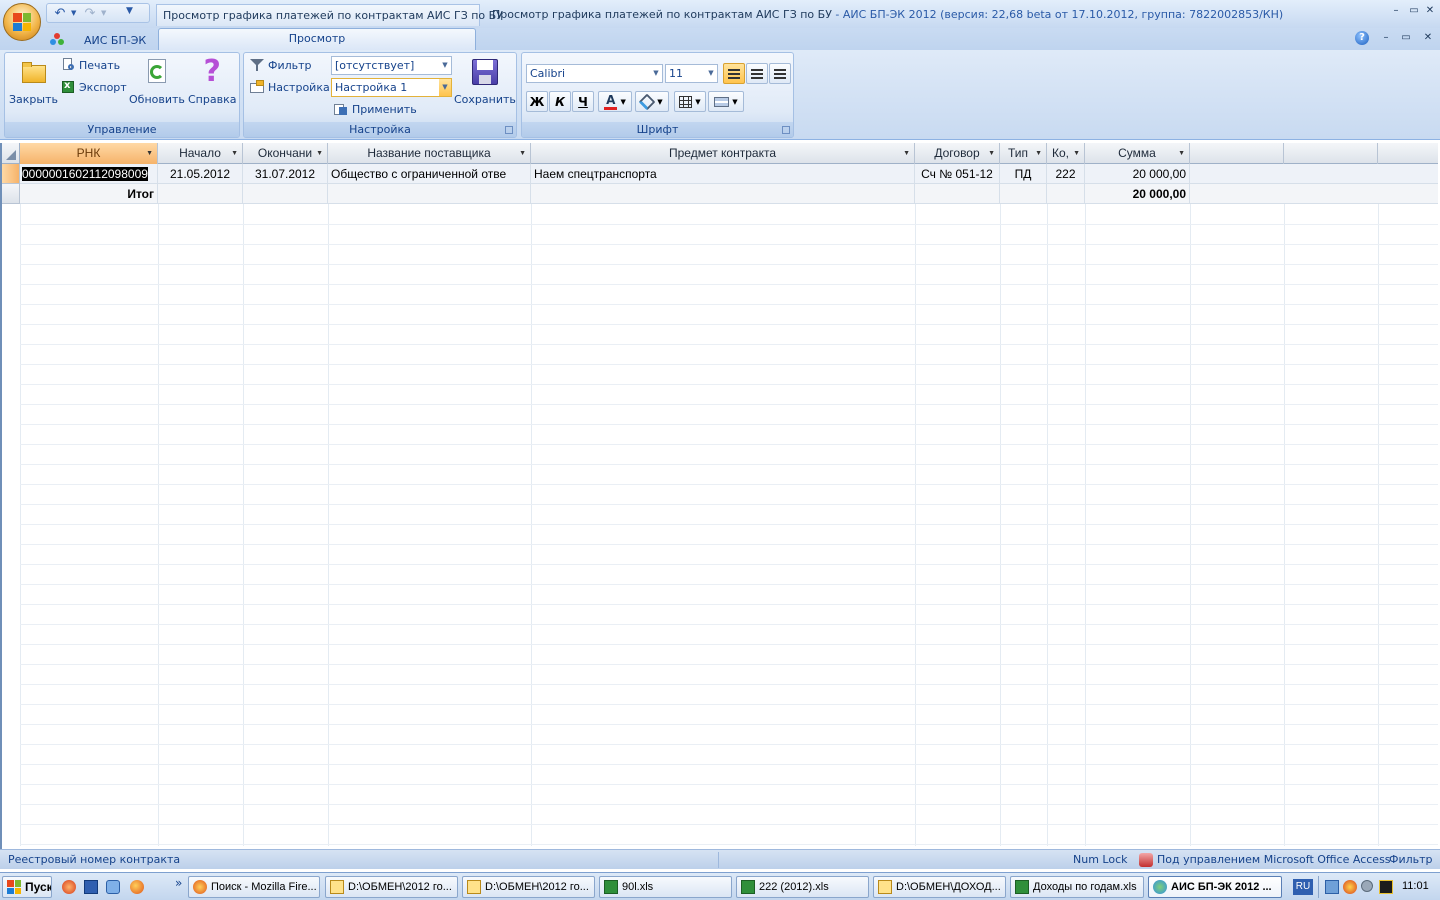  Describe the element at coordinates (375, 109) in the screenshot. I see `apply-button: Применить` at that location.